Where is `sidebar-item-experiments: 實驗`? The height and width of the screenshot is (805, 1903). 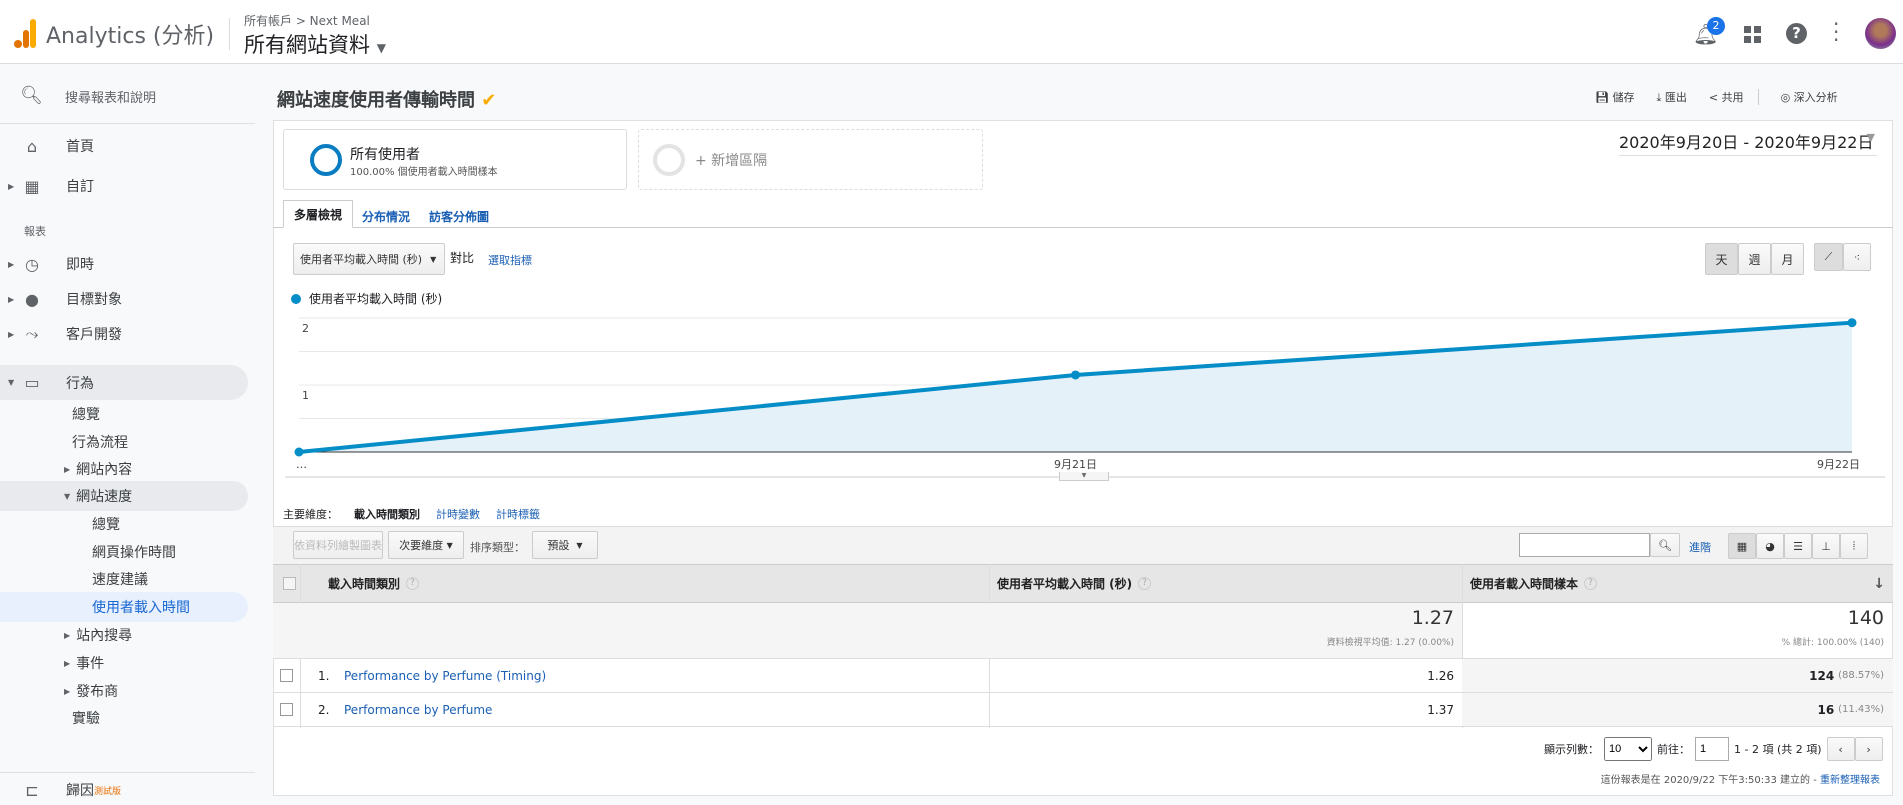
sidebar-item-experiments: 實驗 is located at coordinates (124, 718).